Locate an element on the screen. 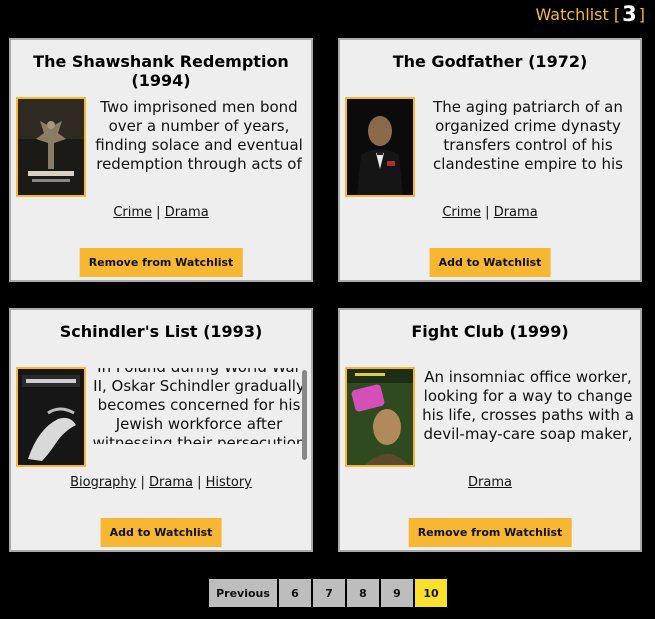 The image size is (655, 619). shawshank-poster-icon is located at coordinates (51, 147).